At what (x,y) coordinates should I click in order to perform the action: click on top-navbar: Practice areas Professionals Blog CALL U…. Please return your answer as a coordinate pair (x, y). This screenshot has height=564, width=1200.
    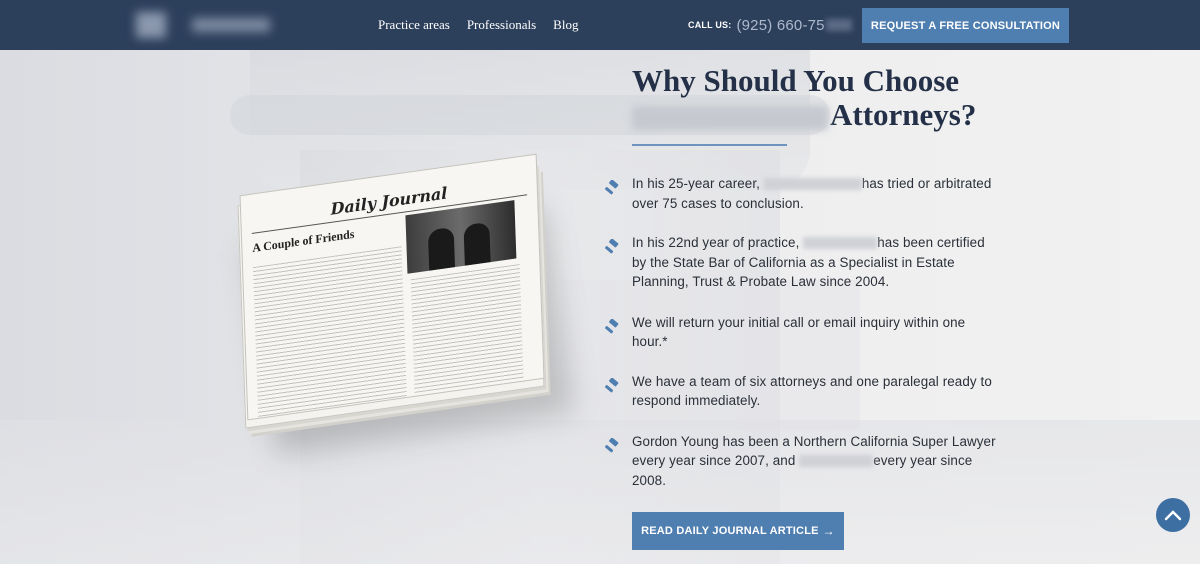
    Looking at the image, I should click on (600, 25).